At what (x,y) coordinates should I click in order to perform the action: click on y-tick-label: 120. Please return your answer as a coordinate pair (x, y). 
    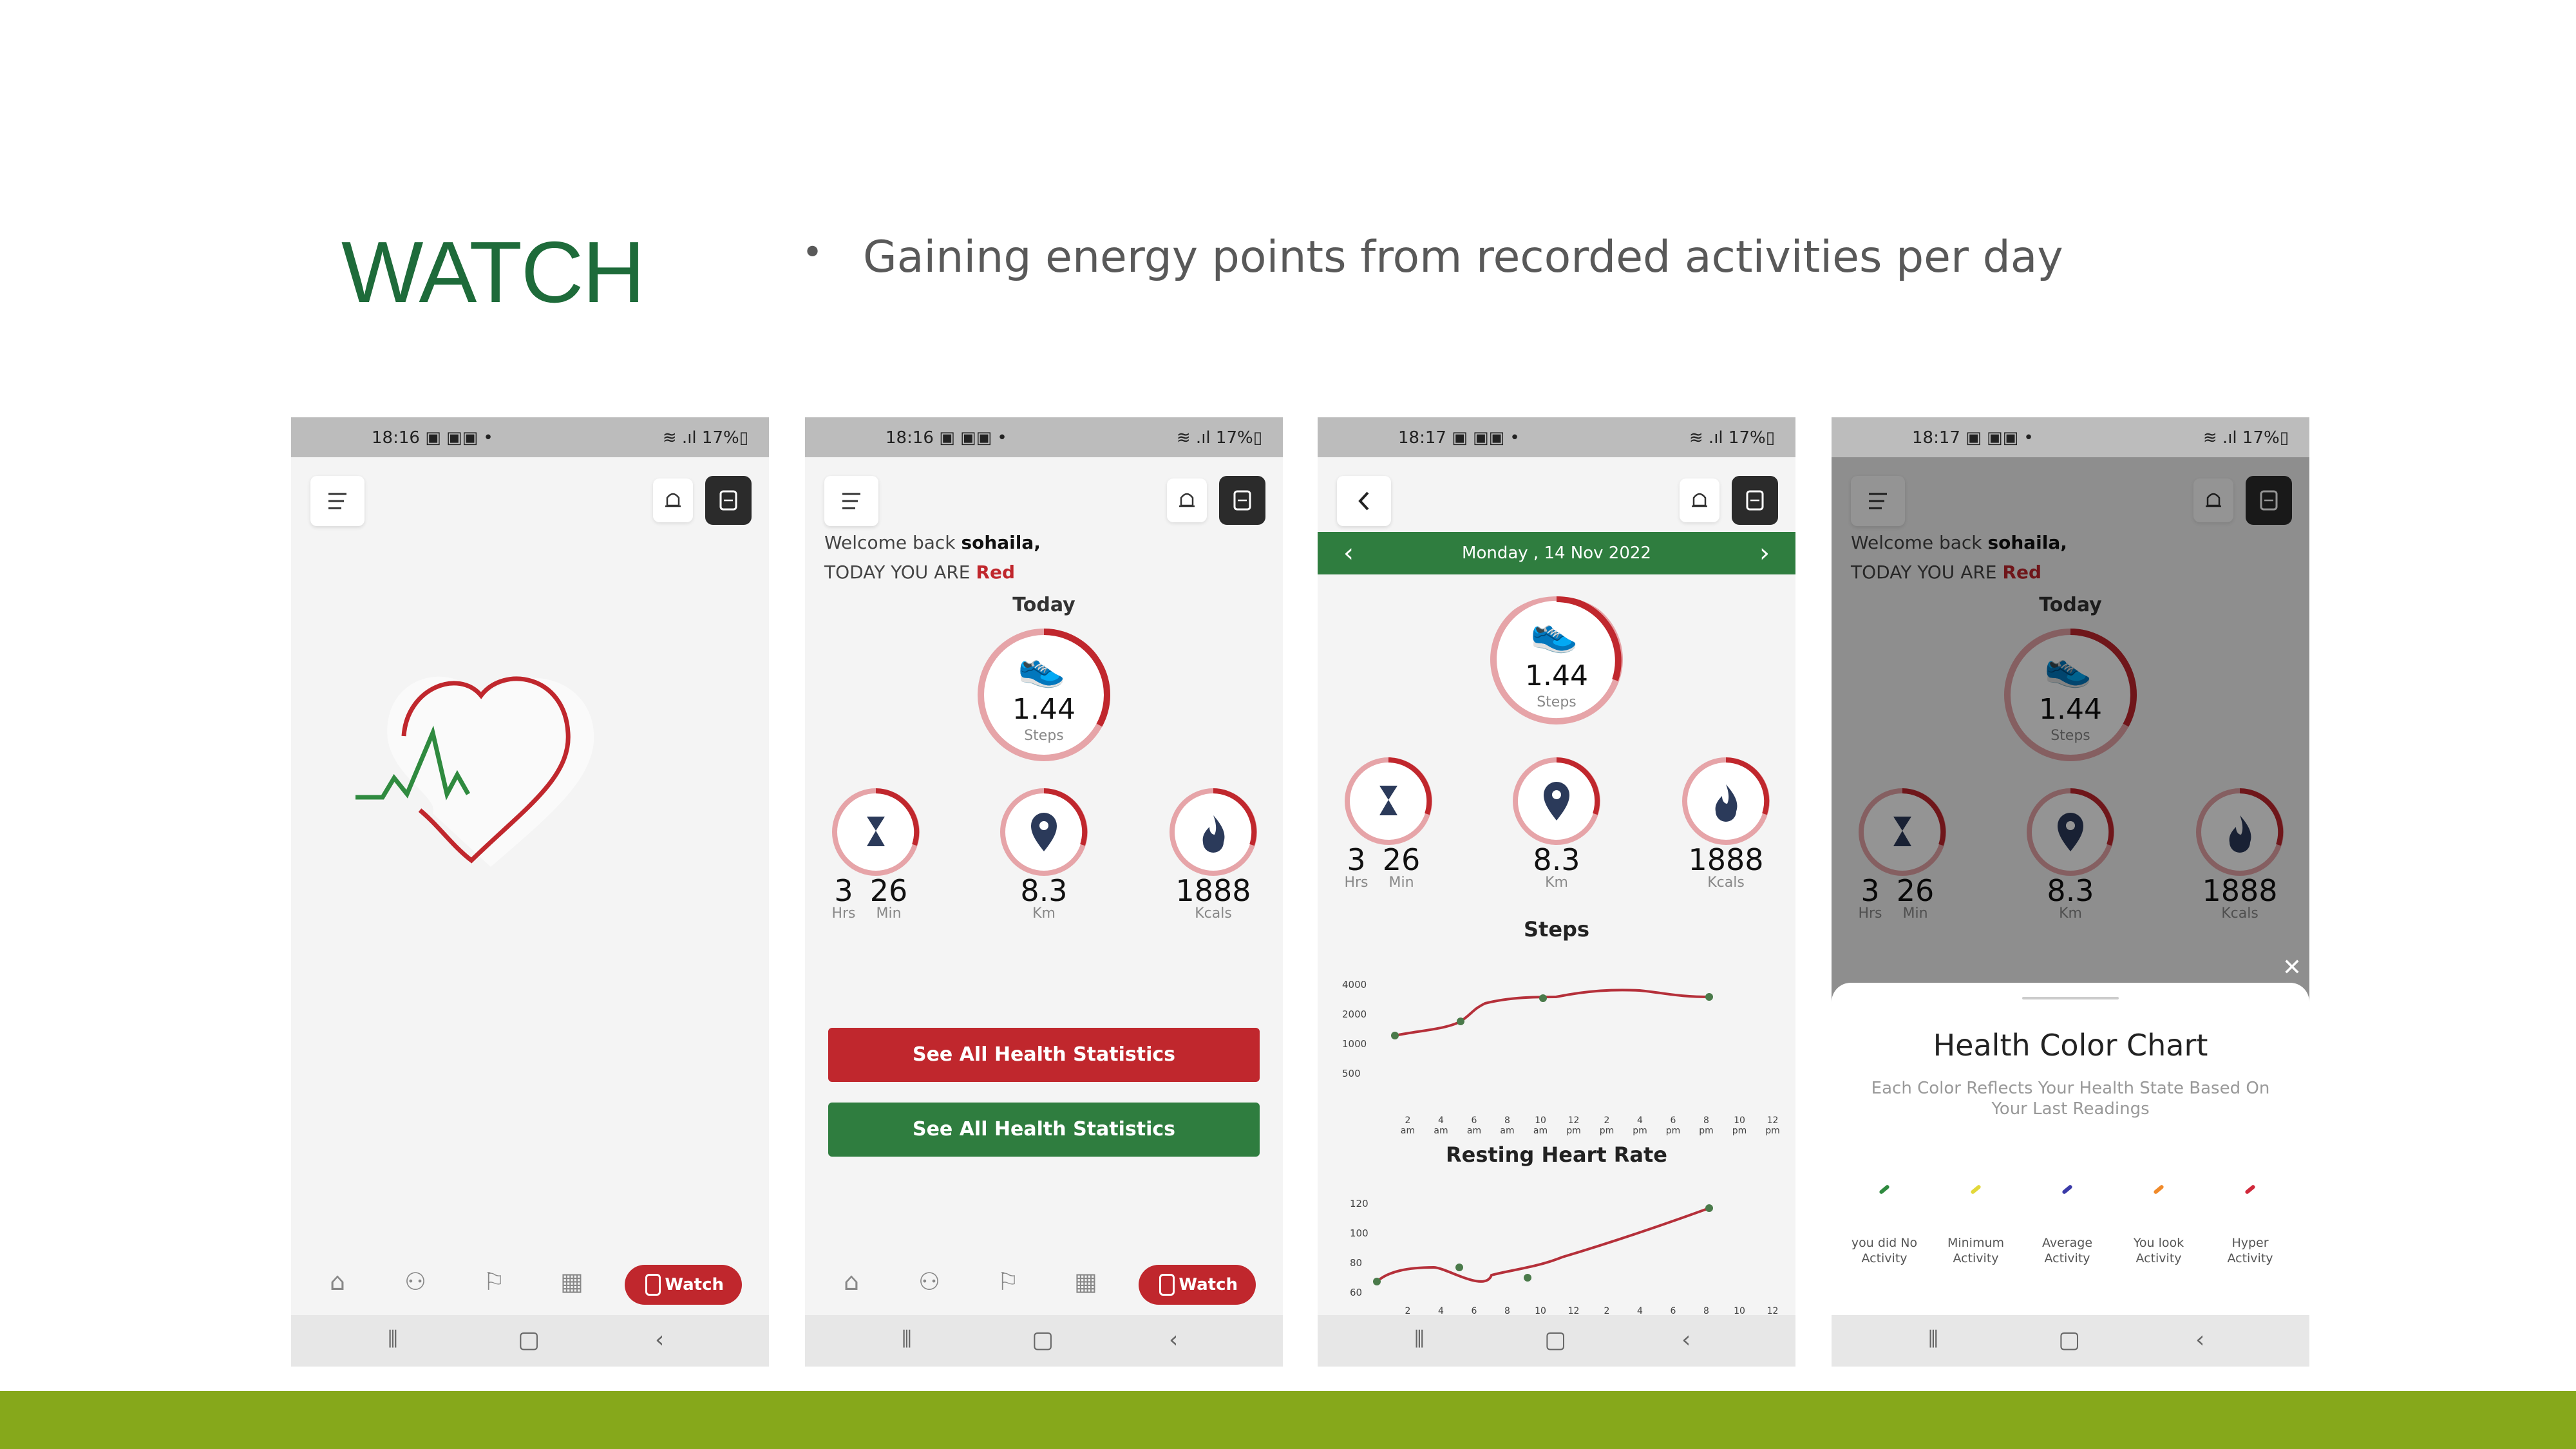
    Looking at the image, I should click on (1359, 1203).